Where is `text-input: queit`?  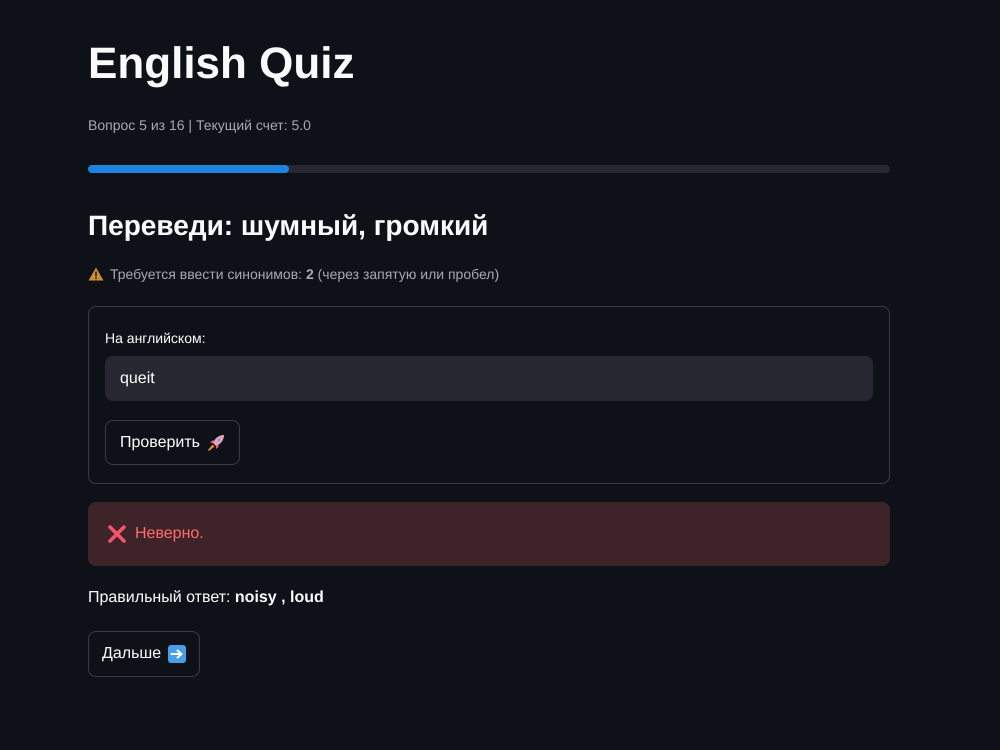 text-input: queit is located at coordinates (489, 378).